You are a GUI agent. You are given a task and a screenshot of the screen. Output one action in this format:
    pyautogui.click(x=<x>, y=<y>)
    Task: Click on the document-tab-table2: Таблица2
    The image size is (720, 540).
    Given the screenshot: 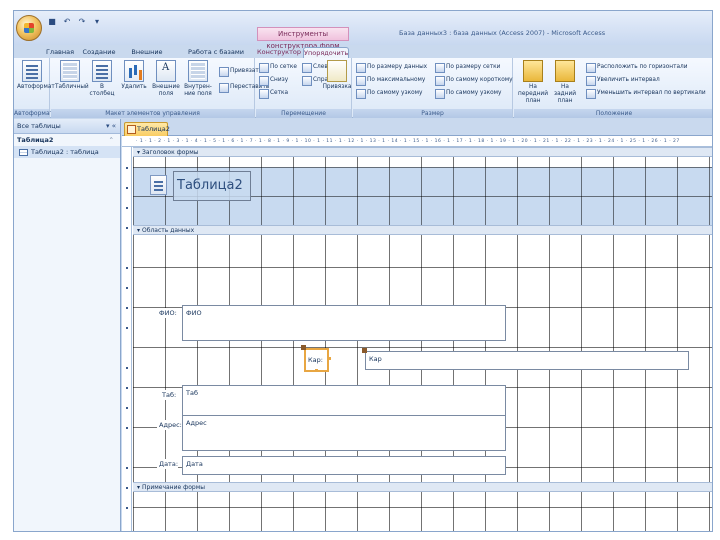 What is the action you would take?
    pyautogui.click(x=147, y=129)
    